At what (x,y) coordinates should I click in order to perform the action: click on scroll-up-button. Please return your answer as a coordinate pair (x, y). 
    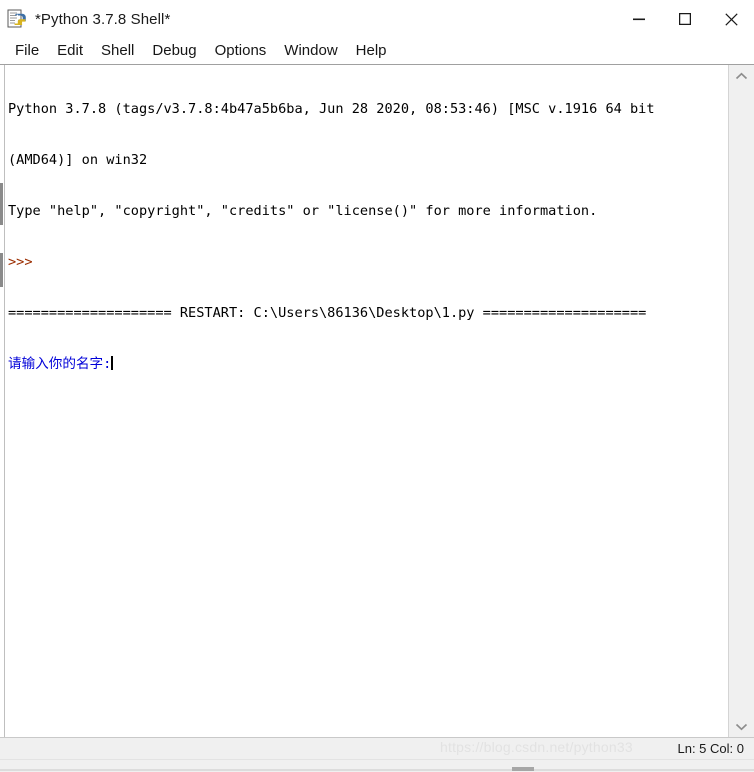
    Looking at the image, I should click on (741, 76).